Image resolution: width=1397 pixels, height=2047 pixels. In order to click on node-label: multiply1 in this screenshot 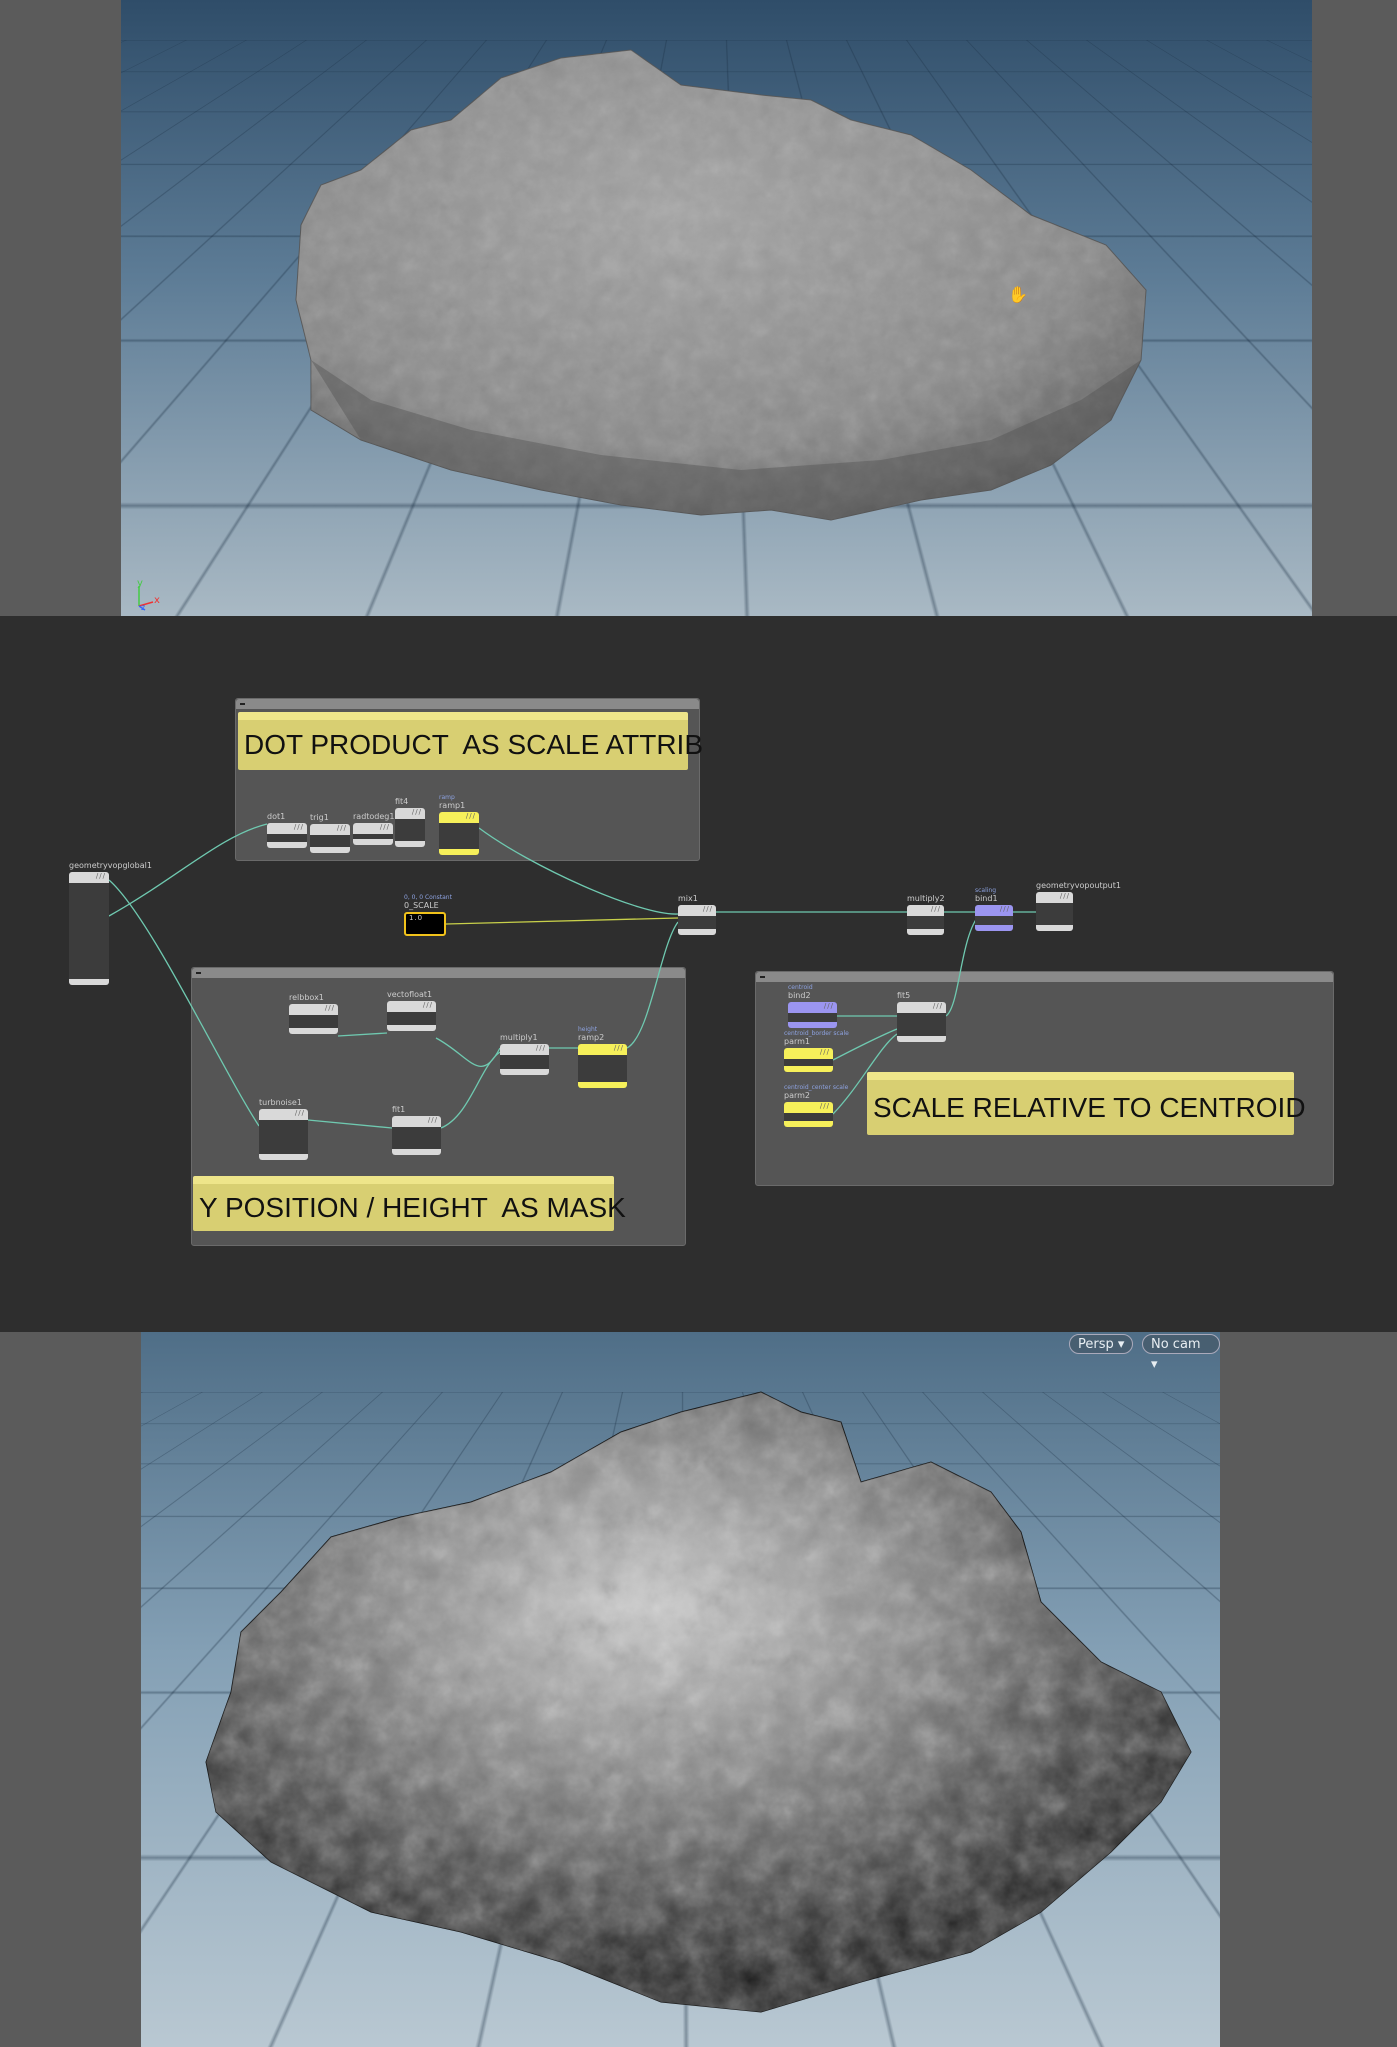, I will do `click(519, 1037)`.